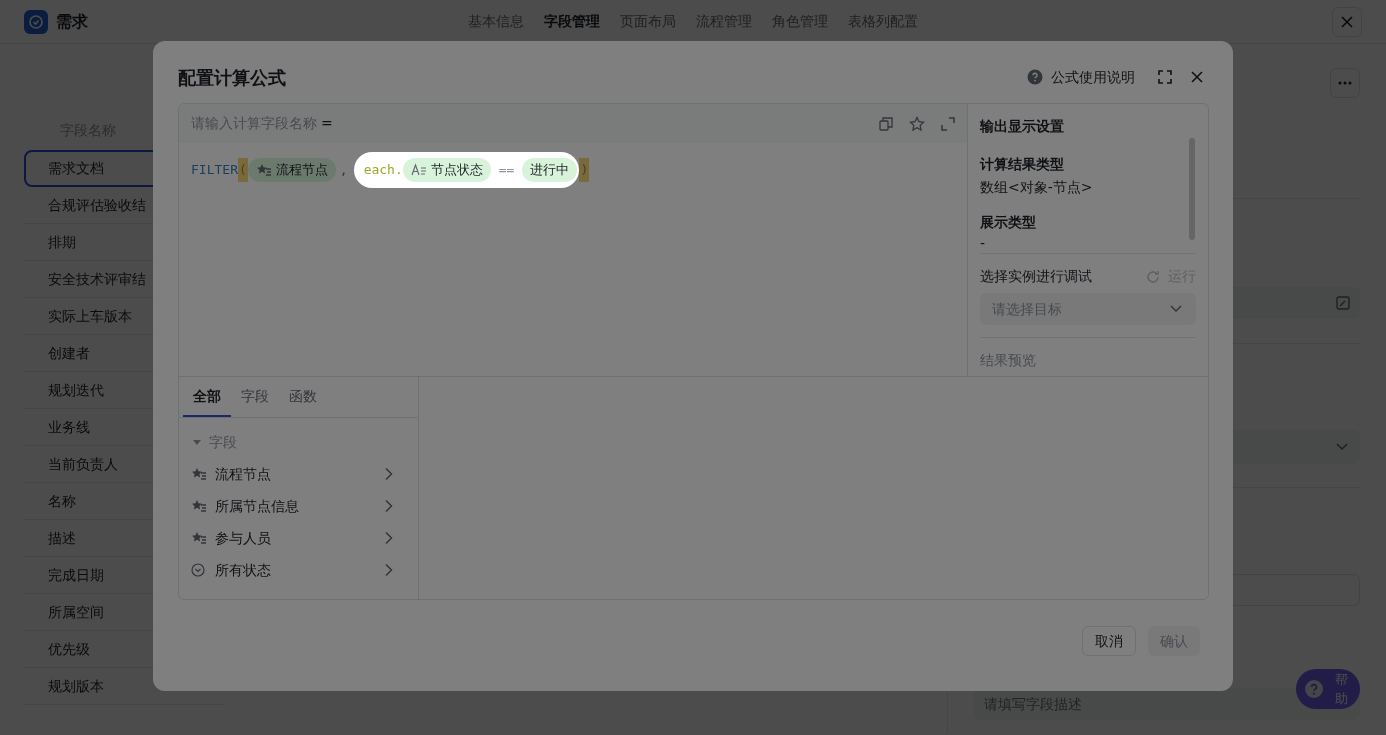  What do you see at coordinates (1022, 164) in the screenshot?
I see `field-label: 计算结果类型` at bounding box center [1022, 164].